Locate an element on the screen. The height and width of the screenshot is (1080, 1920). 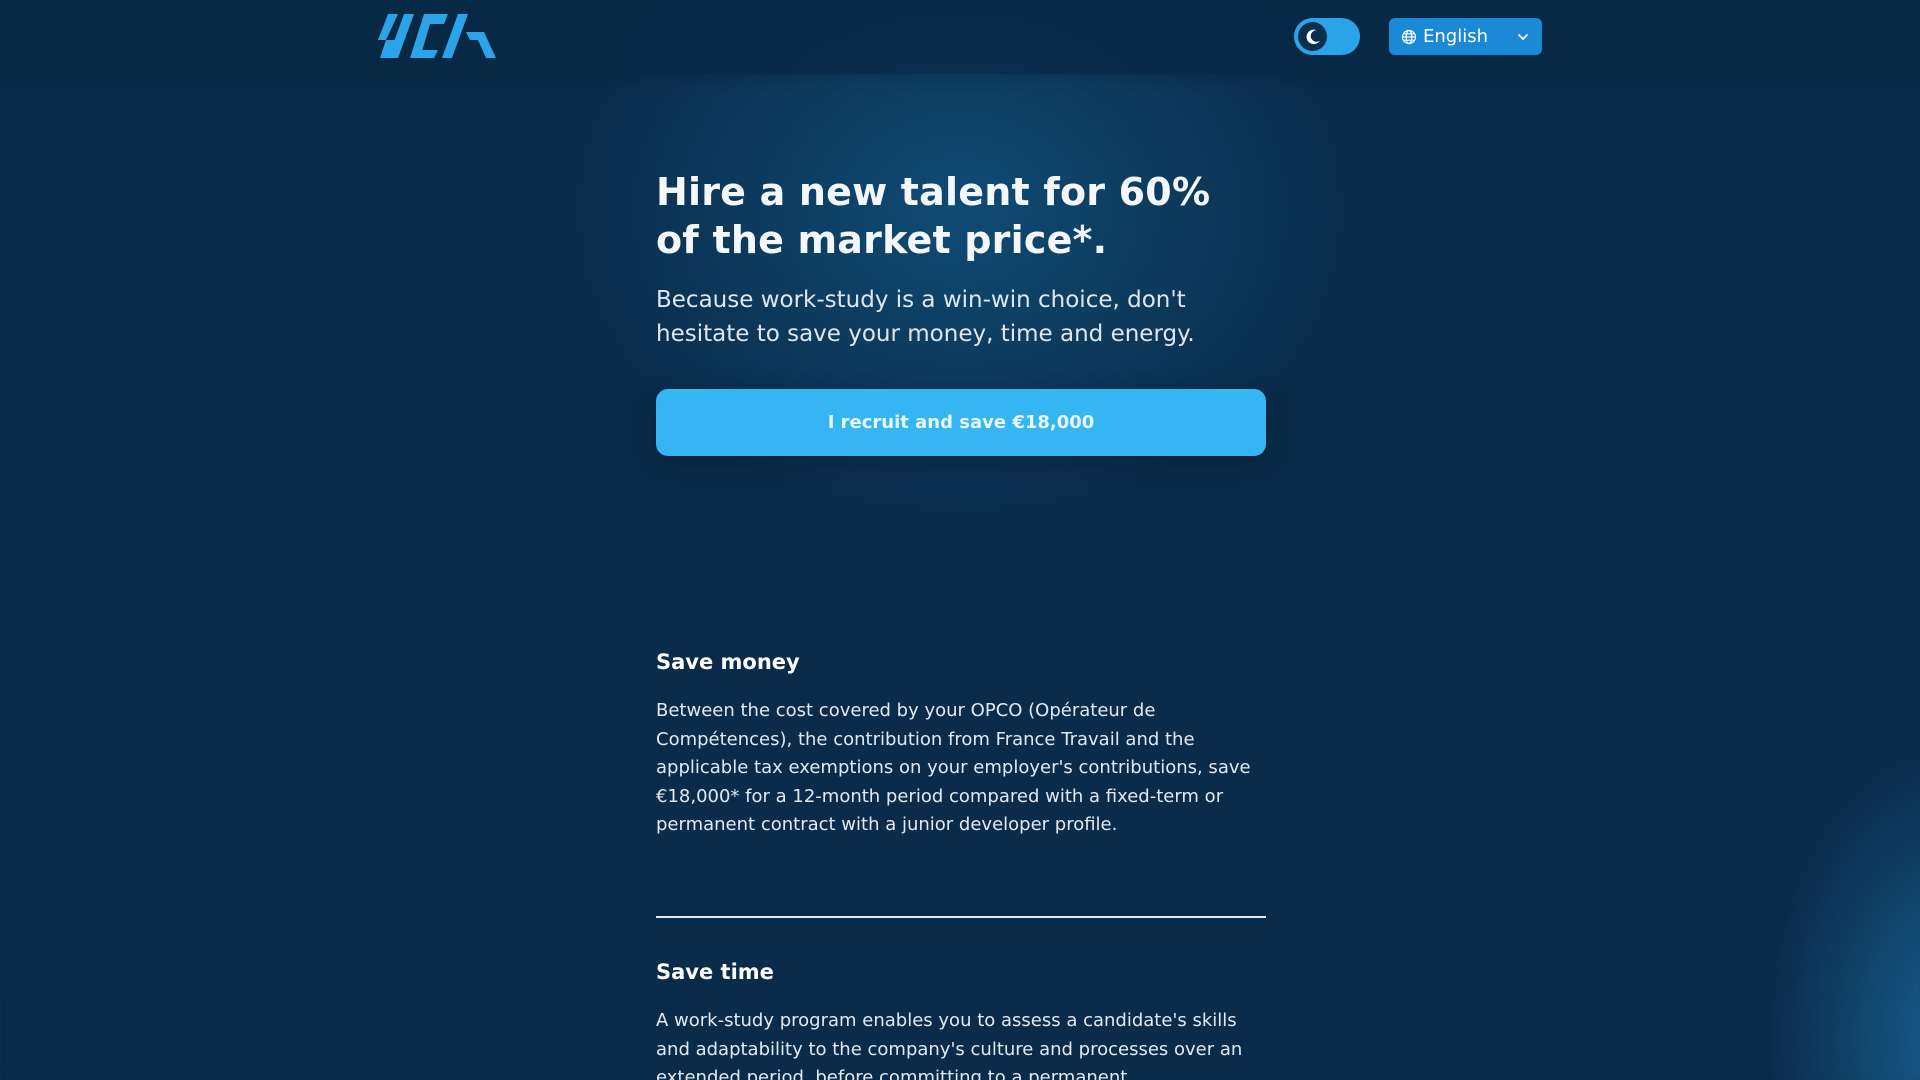
moon-icon is located at coordinates (1313, 37).